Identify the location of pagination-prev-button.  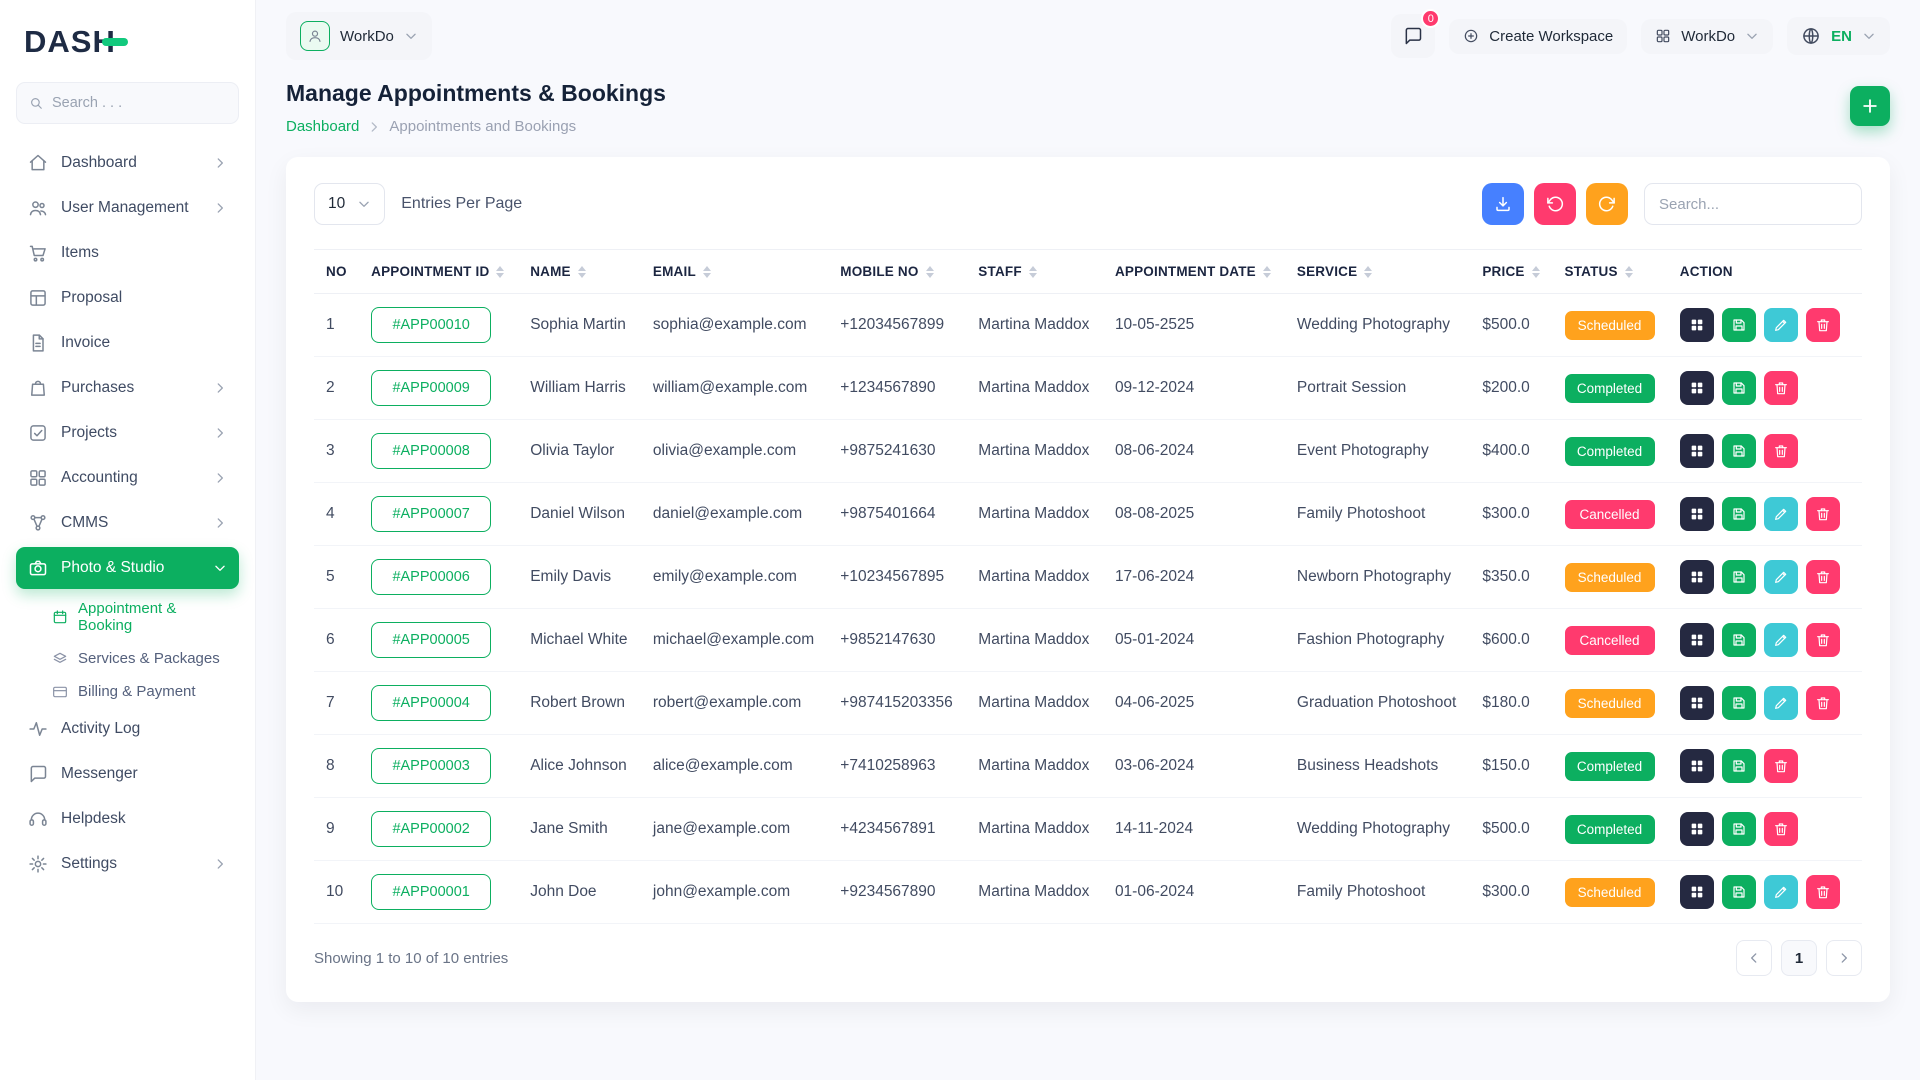
(1754, 958).